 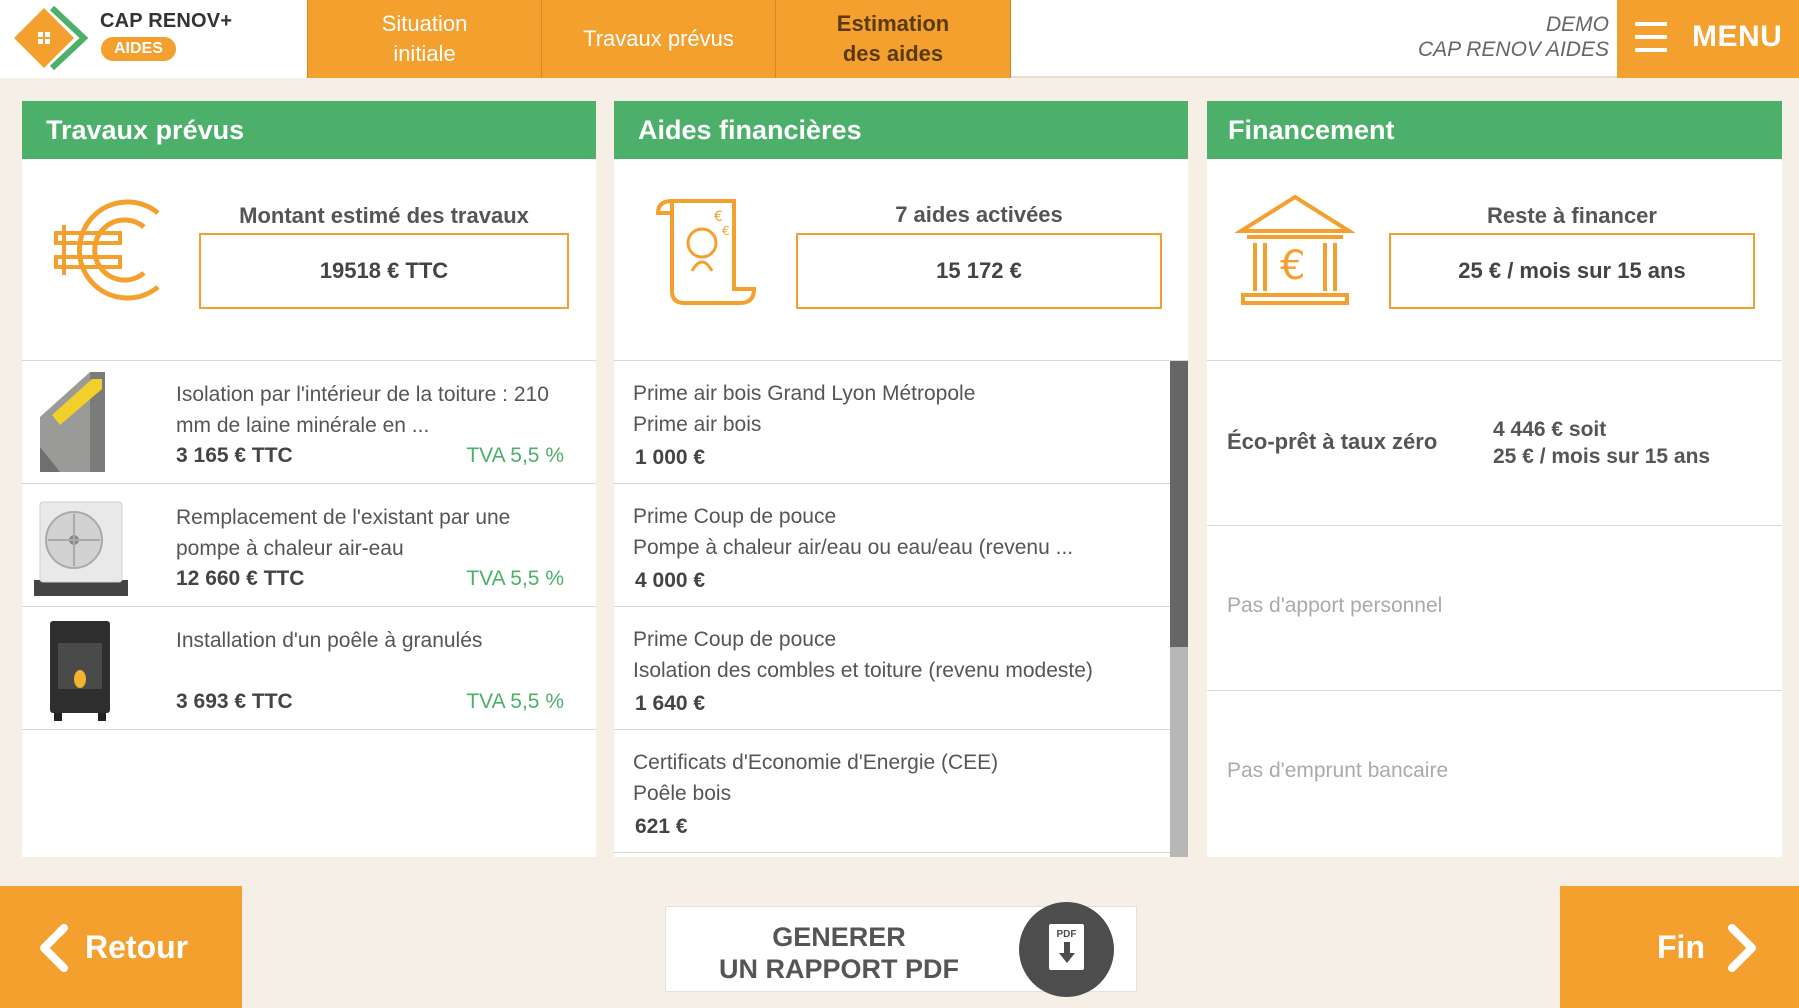 I want to click on tab-situation-initiale: Situation initiale, so click(x=424, y=39).